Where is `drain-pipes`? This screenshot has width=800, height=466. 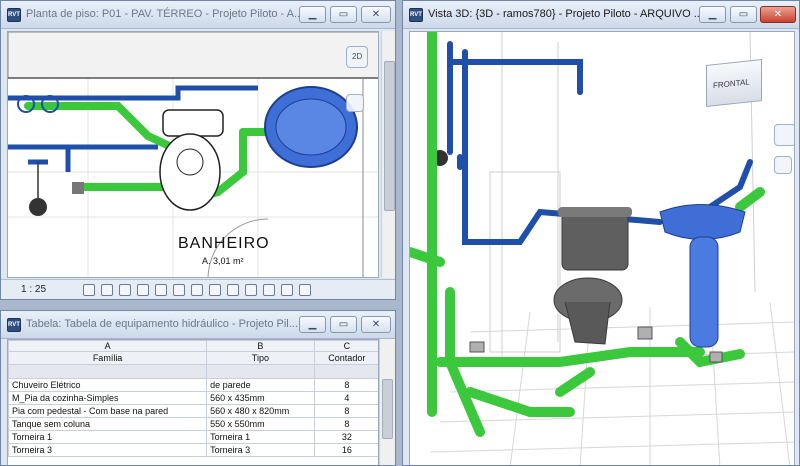 drain-pipes is located at coordinates (150, 154).